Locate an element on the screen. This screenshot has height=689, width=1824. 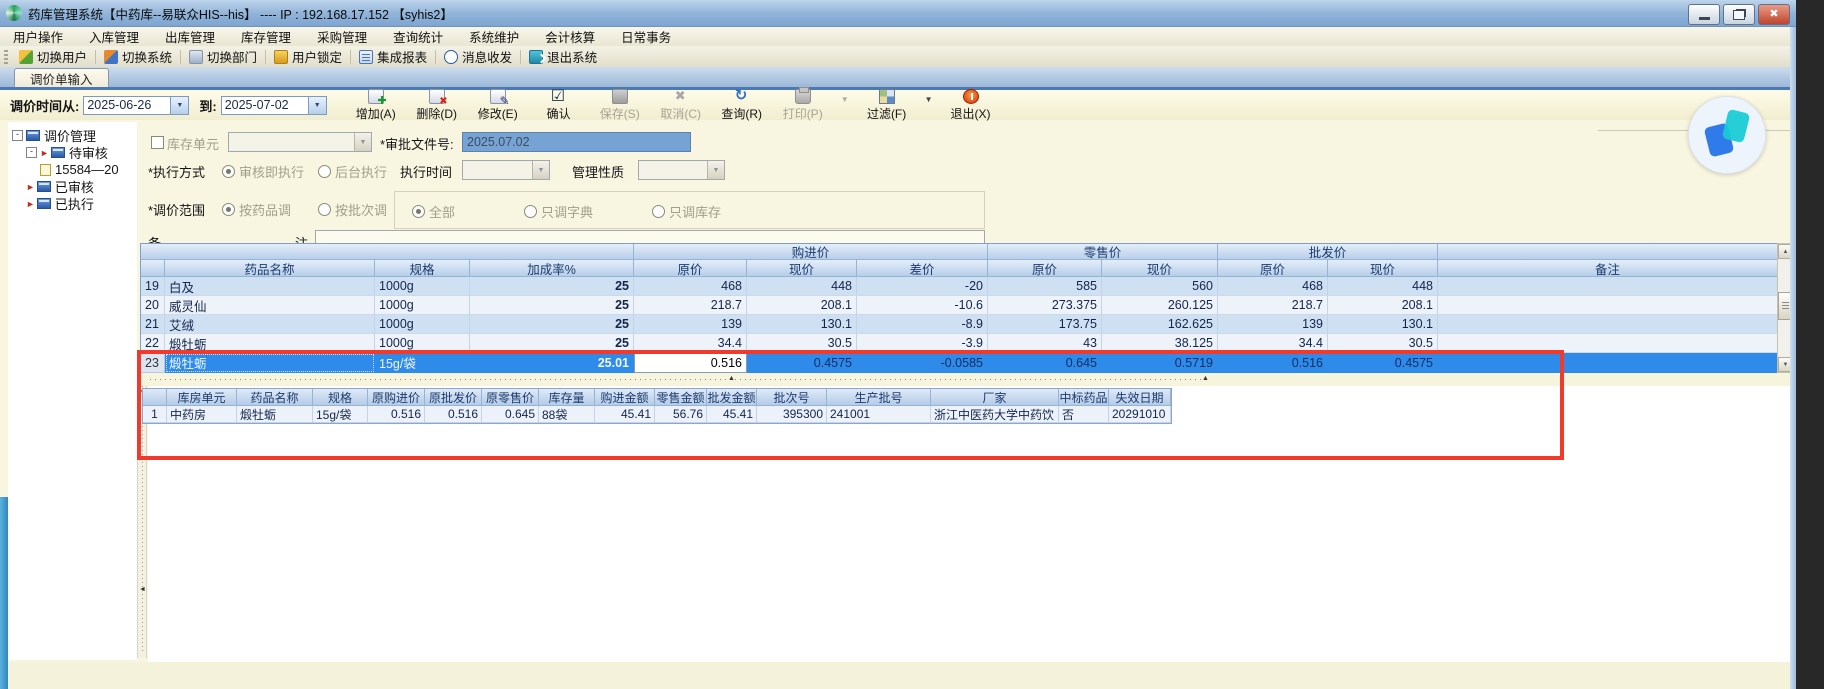
grid-cell: 560 is located at coordinates (1160, 286).